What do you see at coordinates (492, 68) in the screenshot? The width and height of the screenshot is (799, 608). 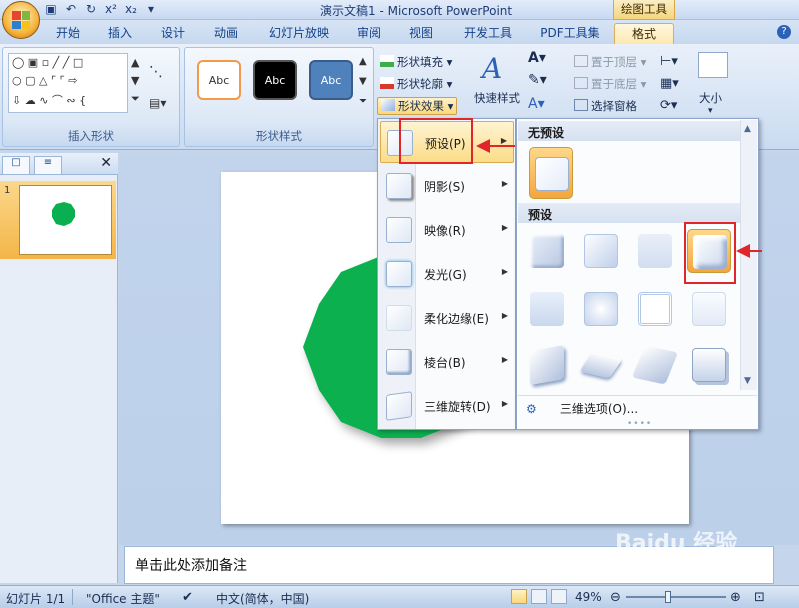 I see `wordart-icon: A` at bounding box center [492, 68].